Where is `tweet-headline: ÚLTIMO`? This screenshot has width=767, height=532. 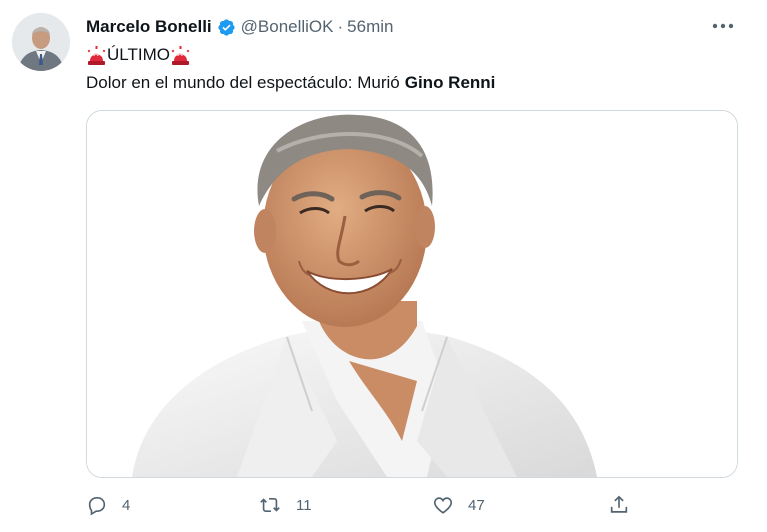 tweet-headline: ÚLTIMO is located at coordinates (138, 55).